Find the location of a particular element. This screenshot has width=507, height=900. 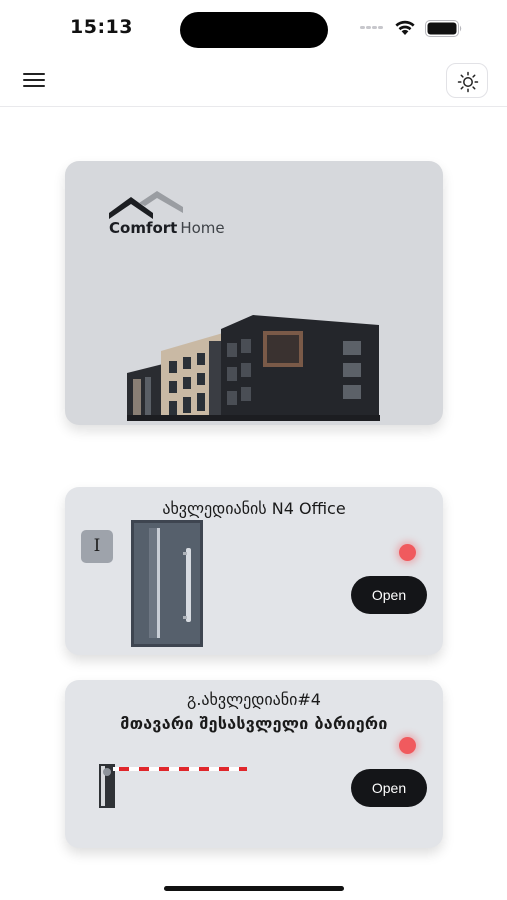

dynamic-island is located at coordinates (254, 30).